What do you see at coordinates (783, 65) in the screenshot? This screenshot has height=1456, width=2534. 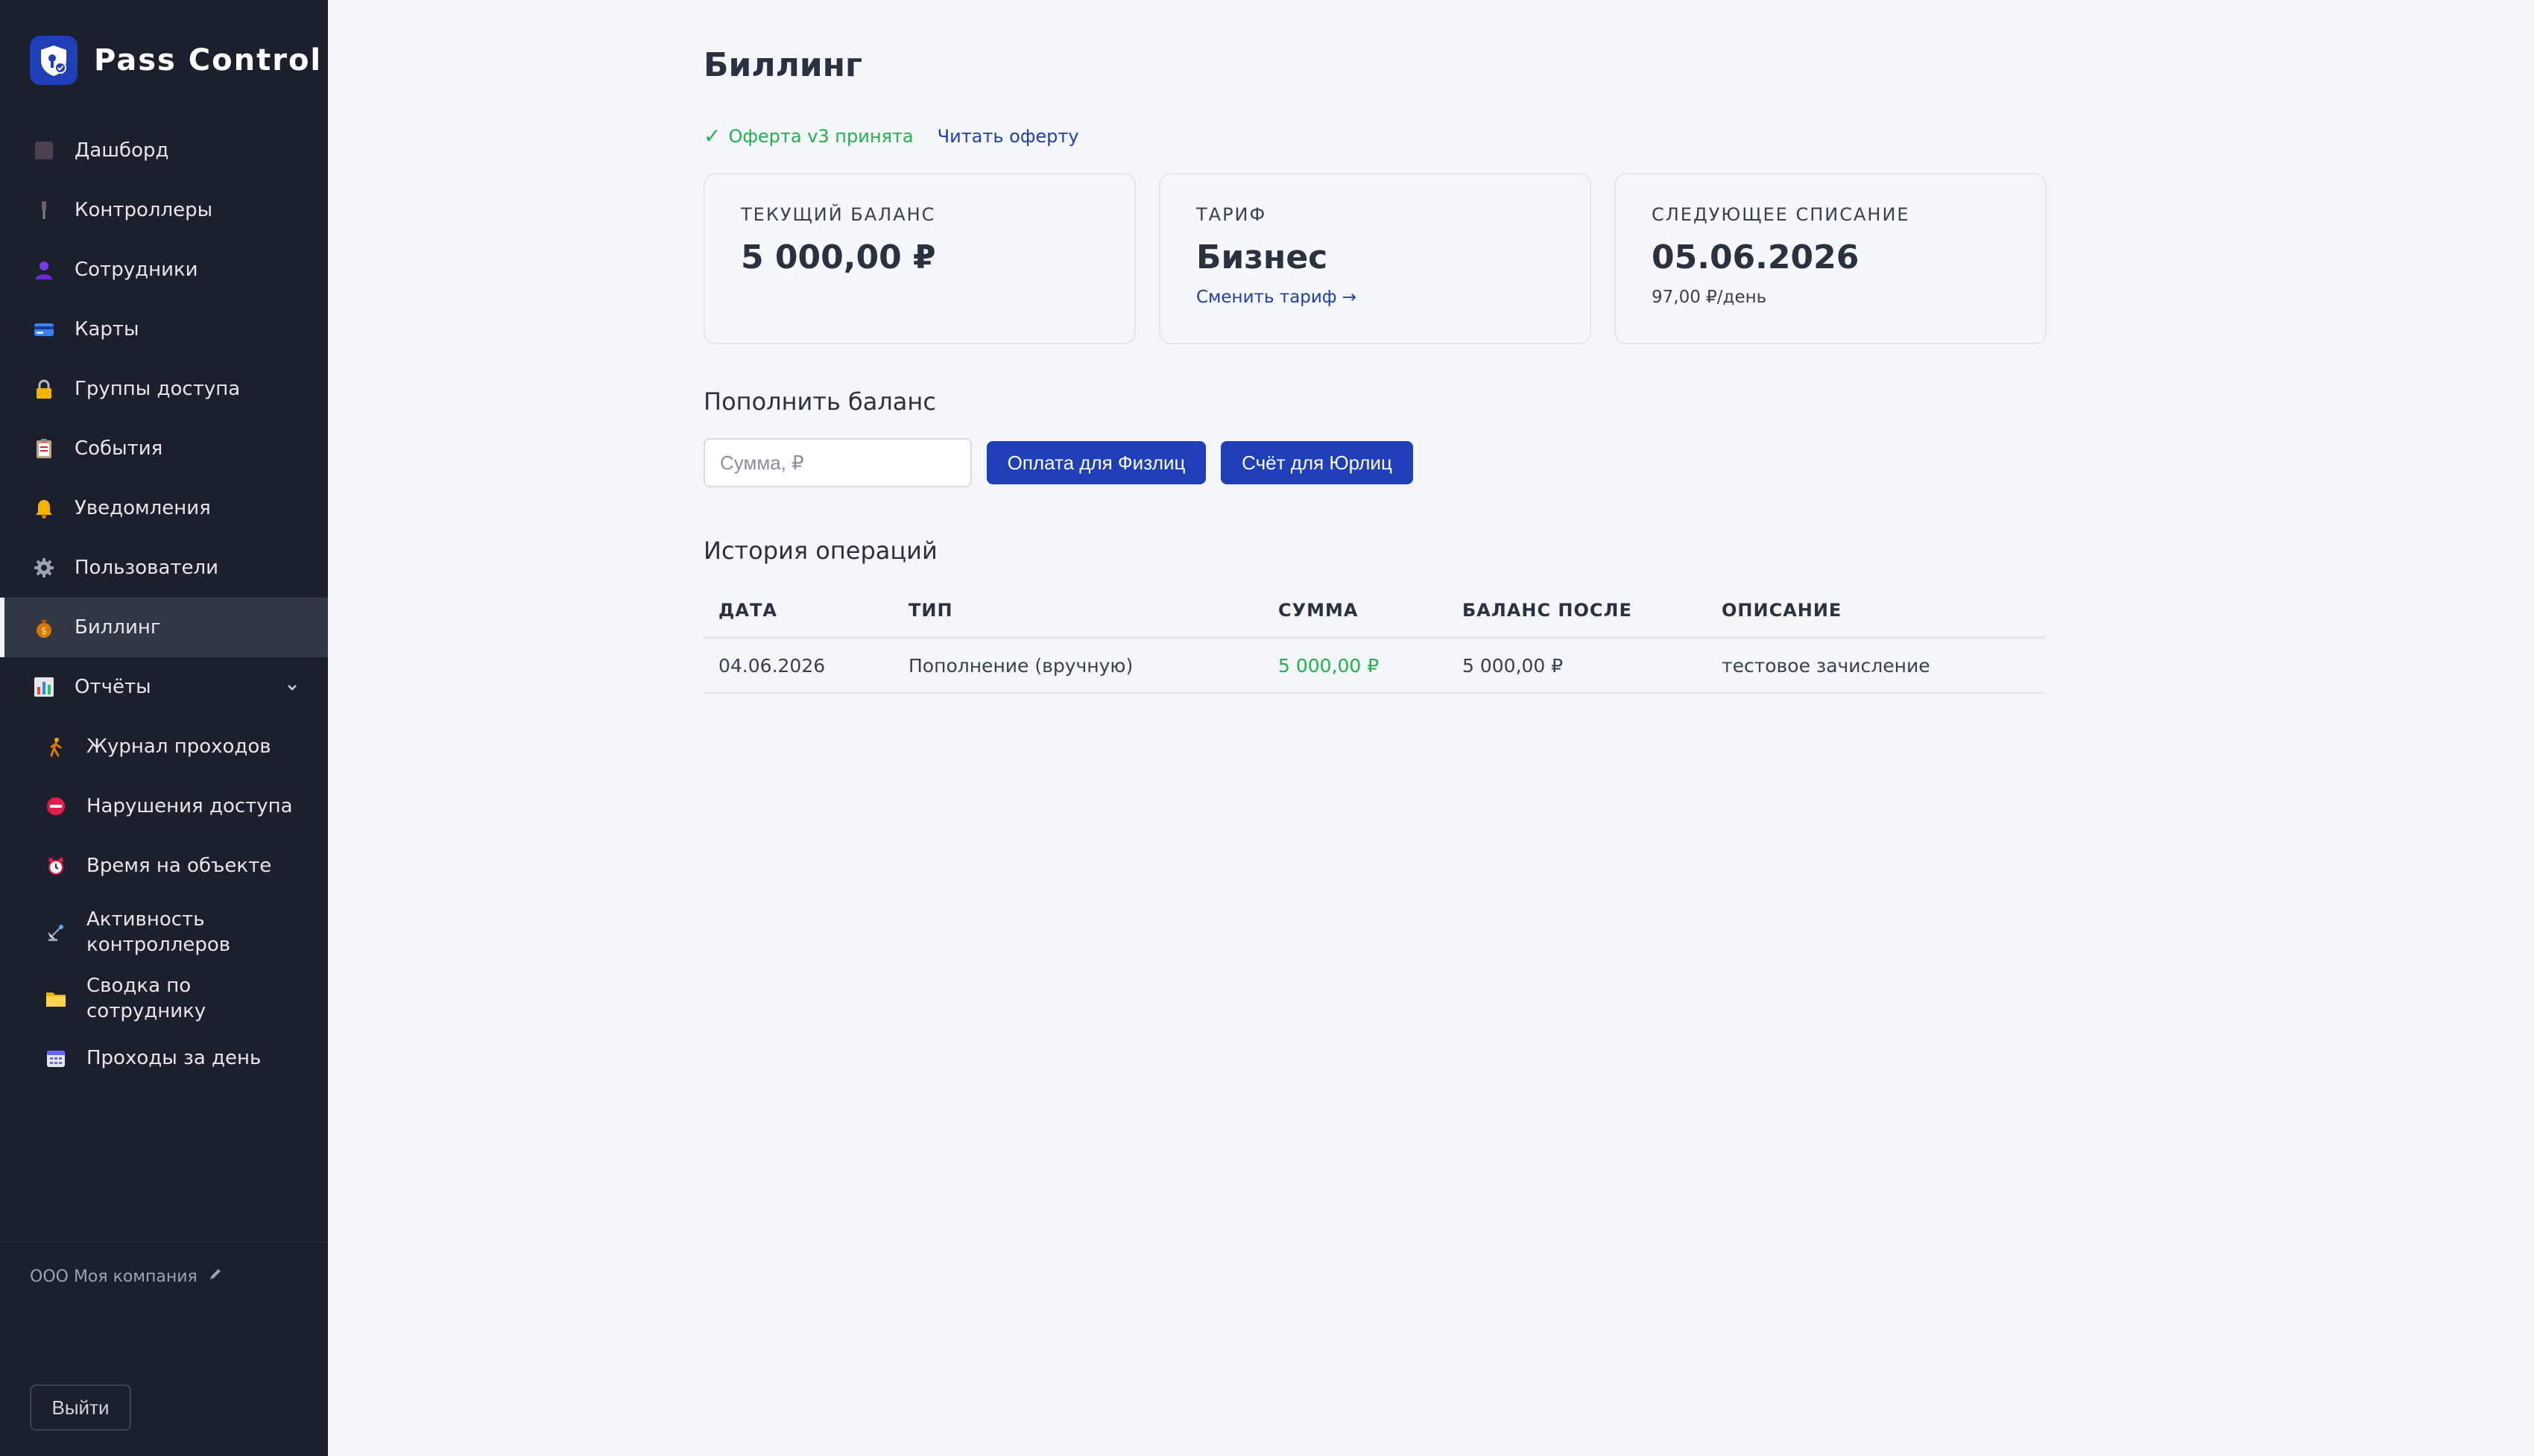 I see `page-title: Биллинг` at bounding box center [783, 65].